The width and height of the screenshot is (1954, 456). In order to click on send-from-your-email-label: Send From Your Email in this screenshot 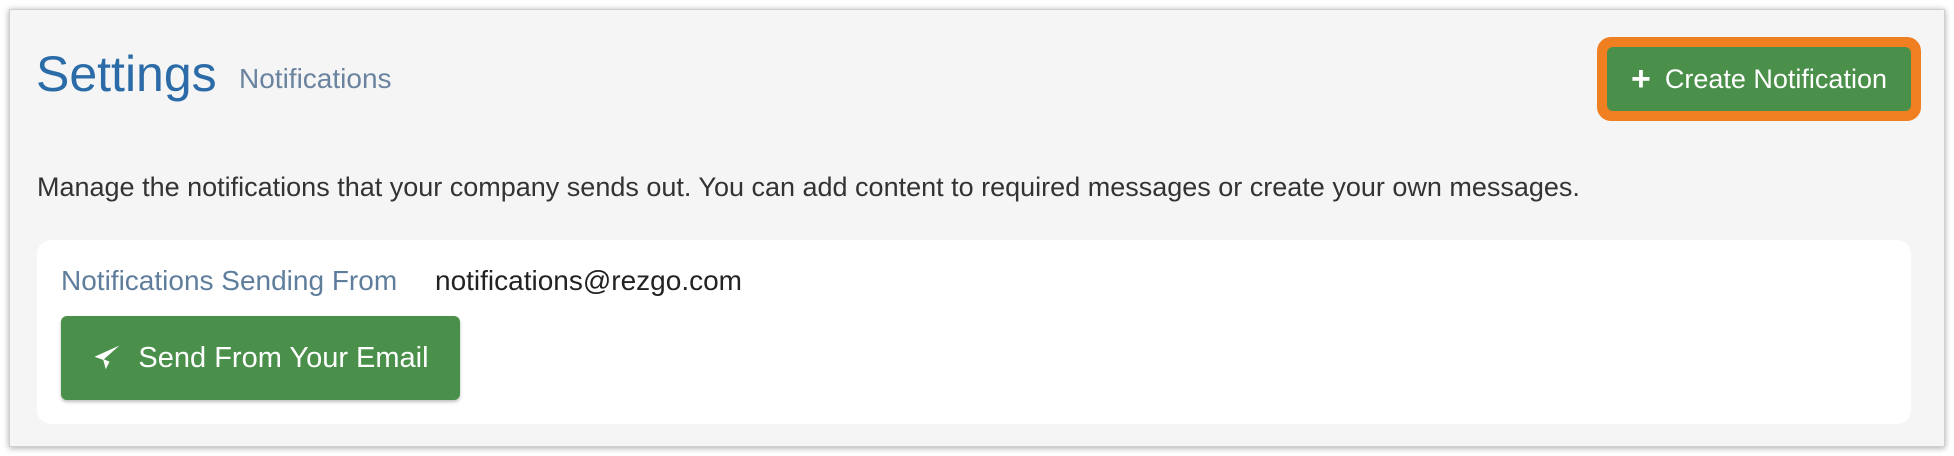, I will do `click(283, 357)`.